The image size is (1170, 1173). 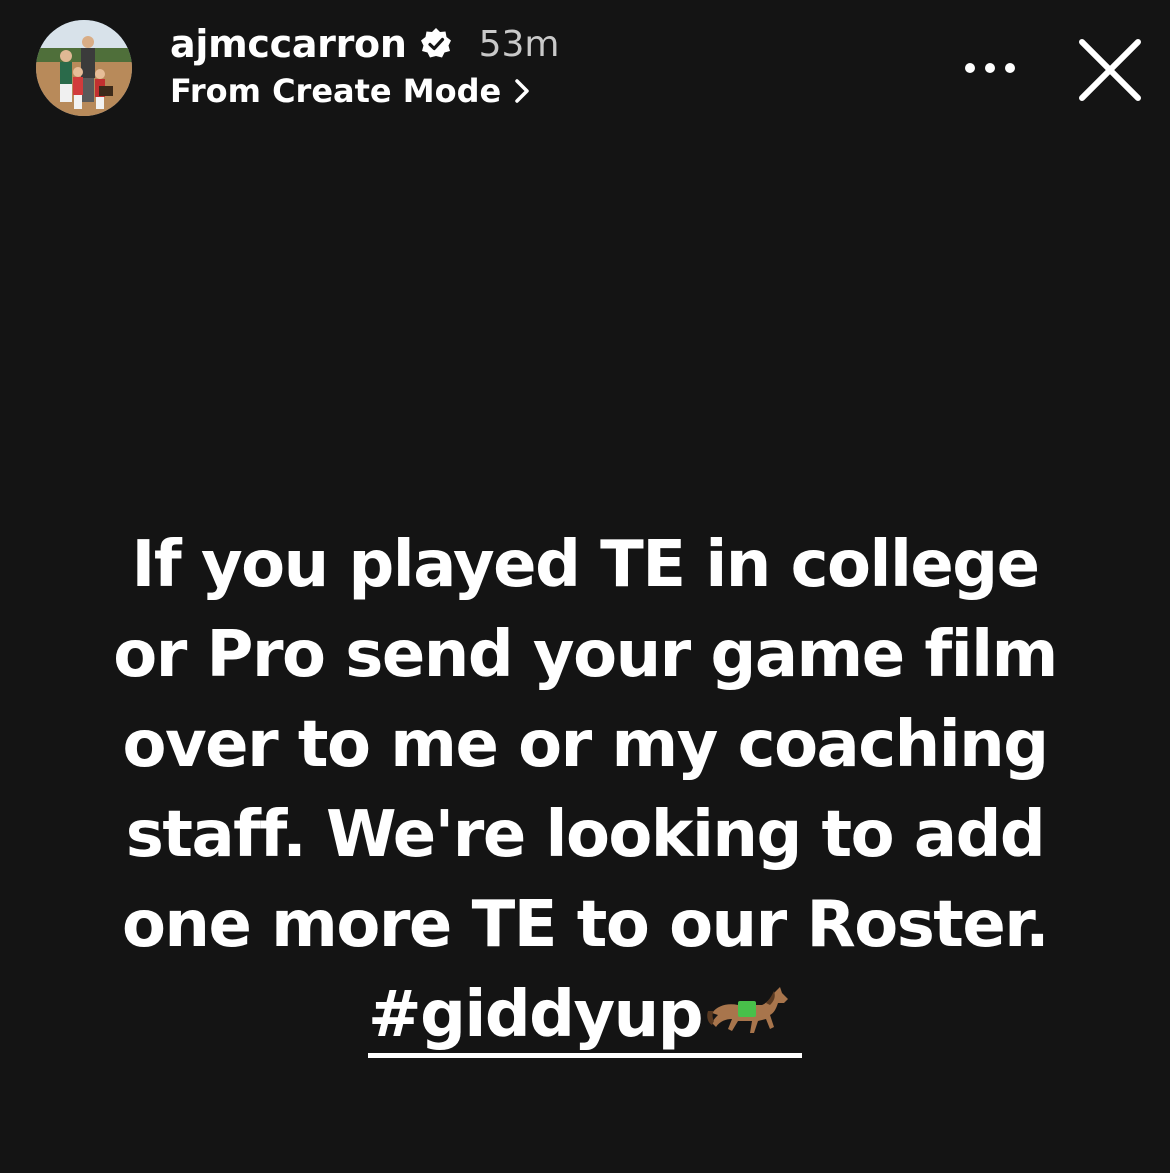 I want to click on username-row: ajmccarron 53m, so click(x=365, y=44).